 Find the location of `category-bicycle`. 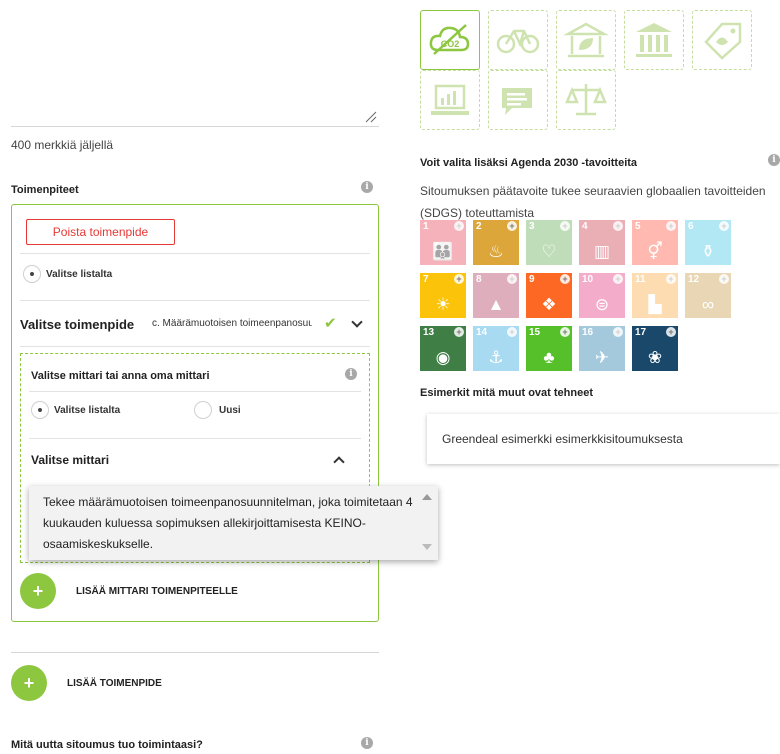

category-bicycle is located at coordinates (518, 40).